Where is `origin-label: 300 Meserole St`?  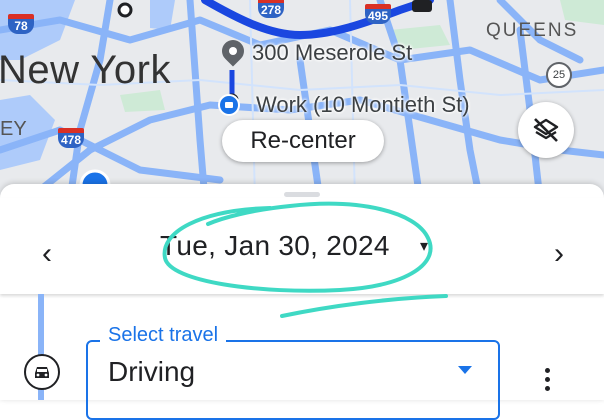 origin-label: 300 Meserole St is located at coordinates (315, 53).